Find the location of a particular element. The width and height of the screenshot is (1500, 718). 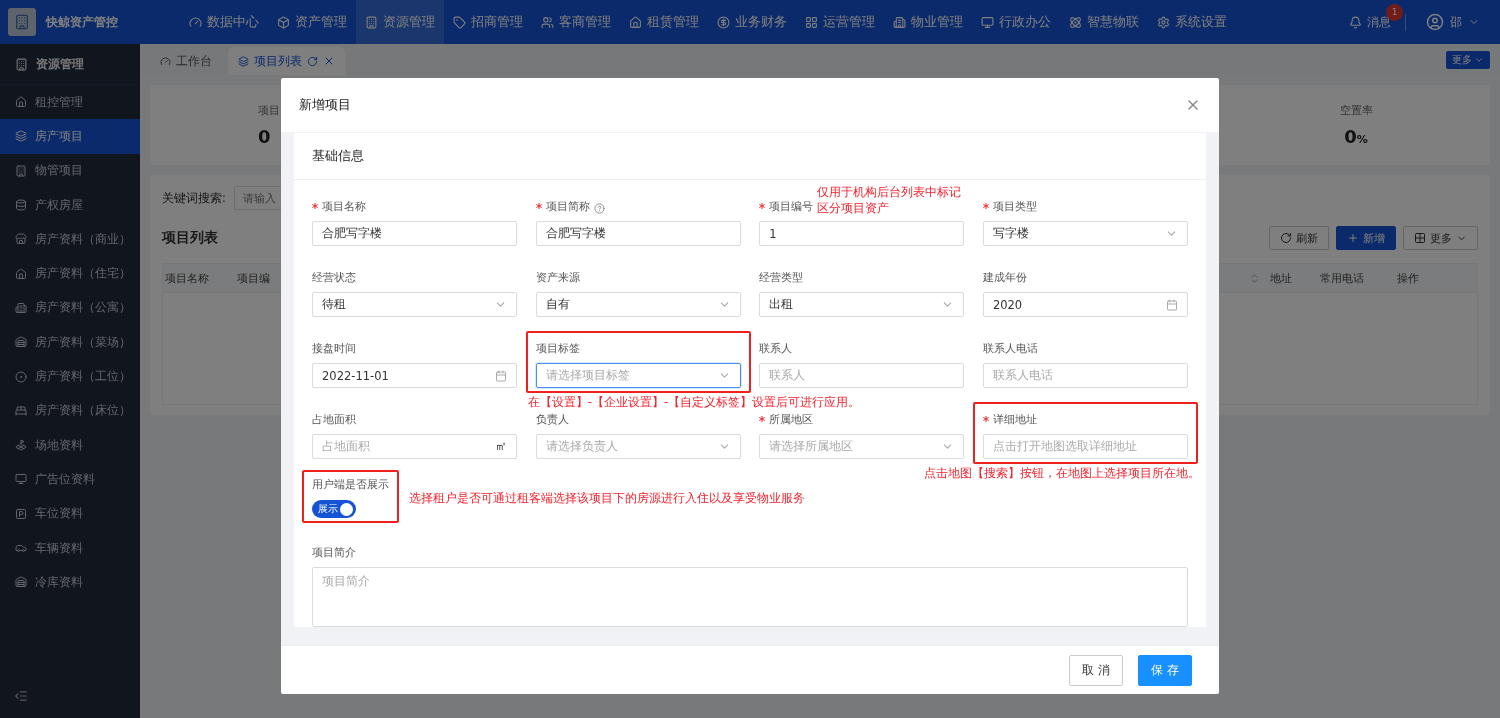

brand-name: 快鲸资产管控 is located at coordinates (82, 22).